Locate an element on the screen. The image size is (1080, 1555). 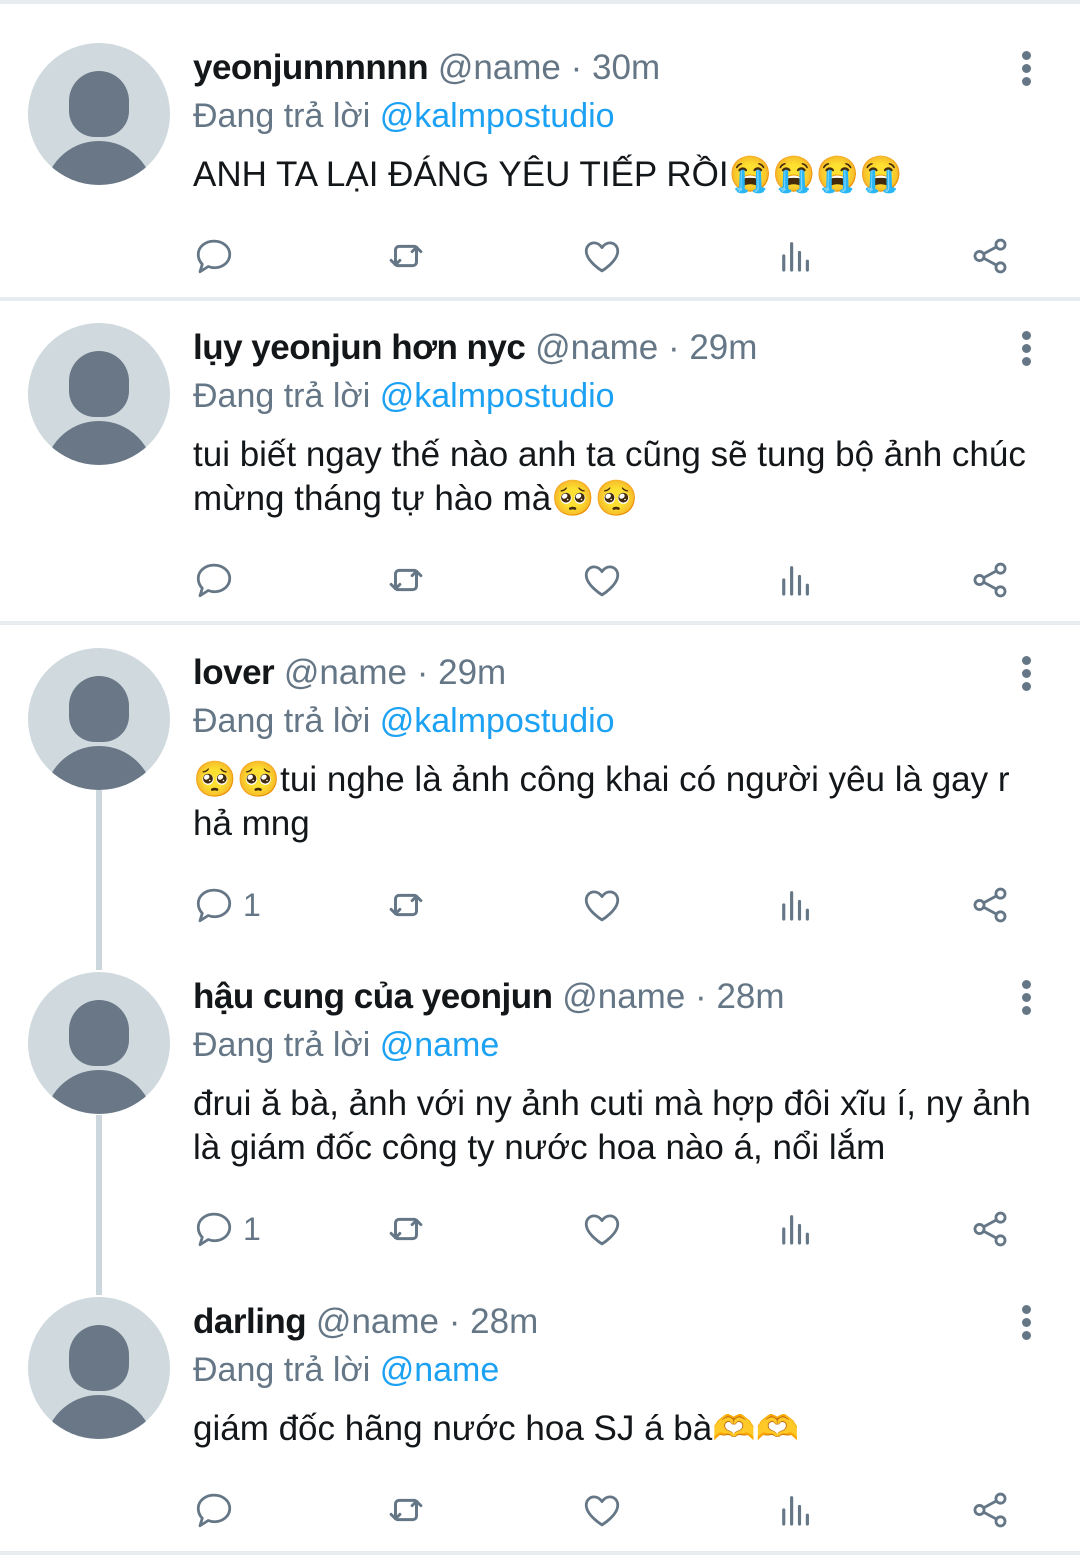
divider is located at coordinates (540, 1553).